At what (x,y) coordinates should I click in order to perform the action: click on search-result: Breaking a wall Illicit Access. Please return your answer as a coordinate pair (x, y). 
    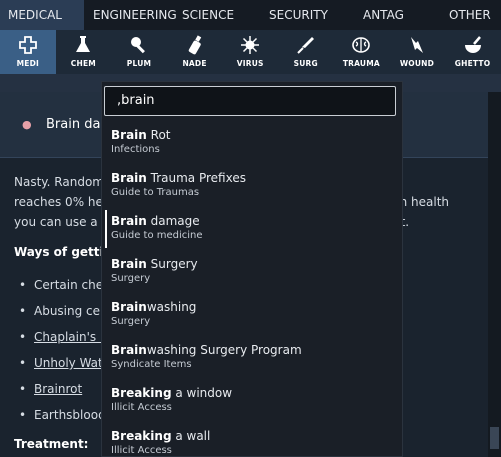
    Looking at the image, I should click on (252, 440).